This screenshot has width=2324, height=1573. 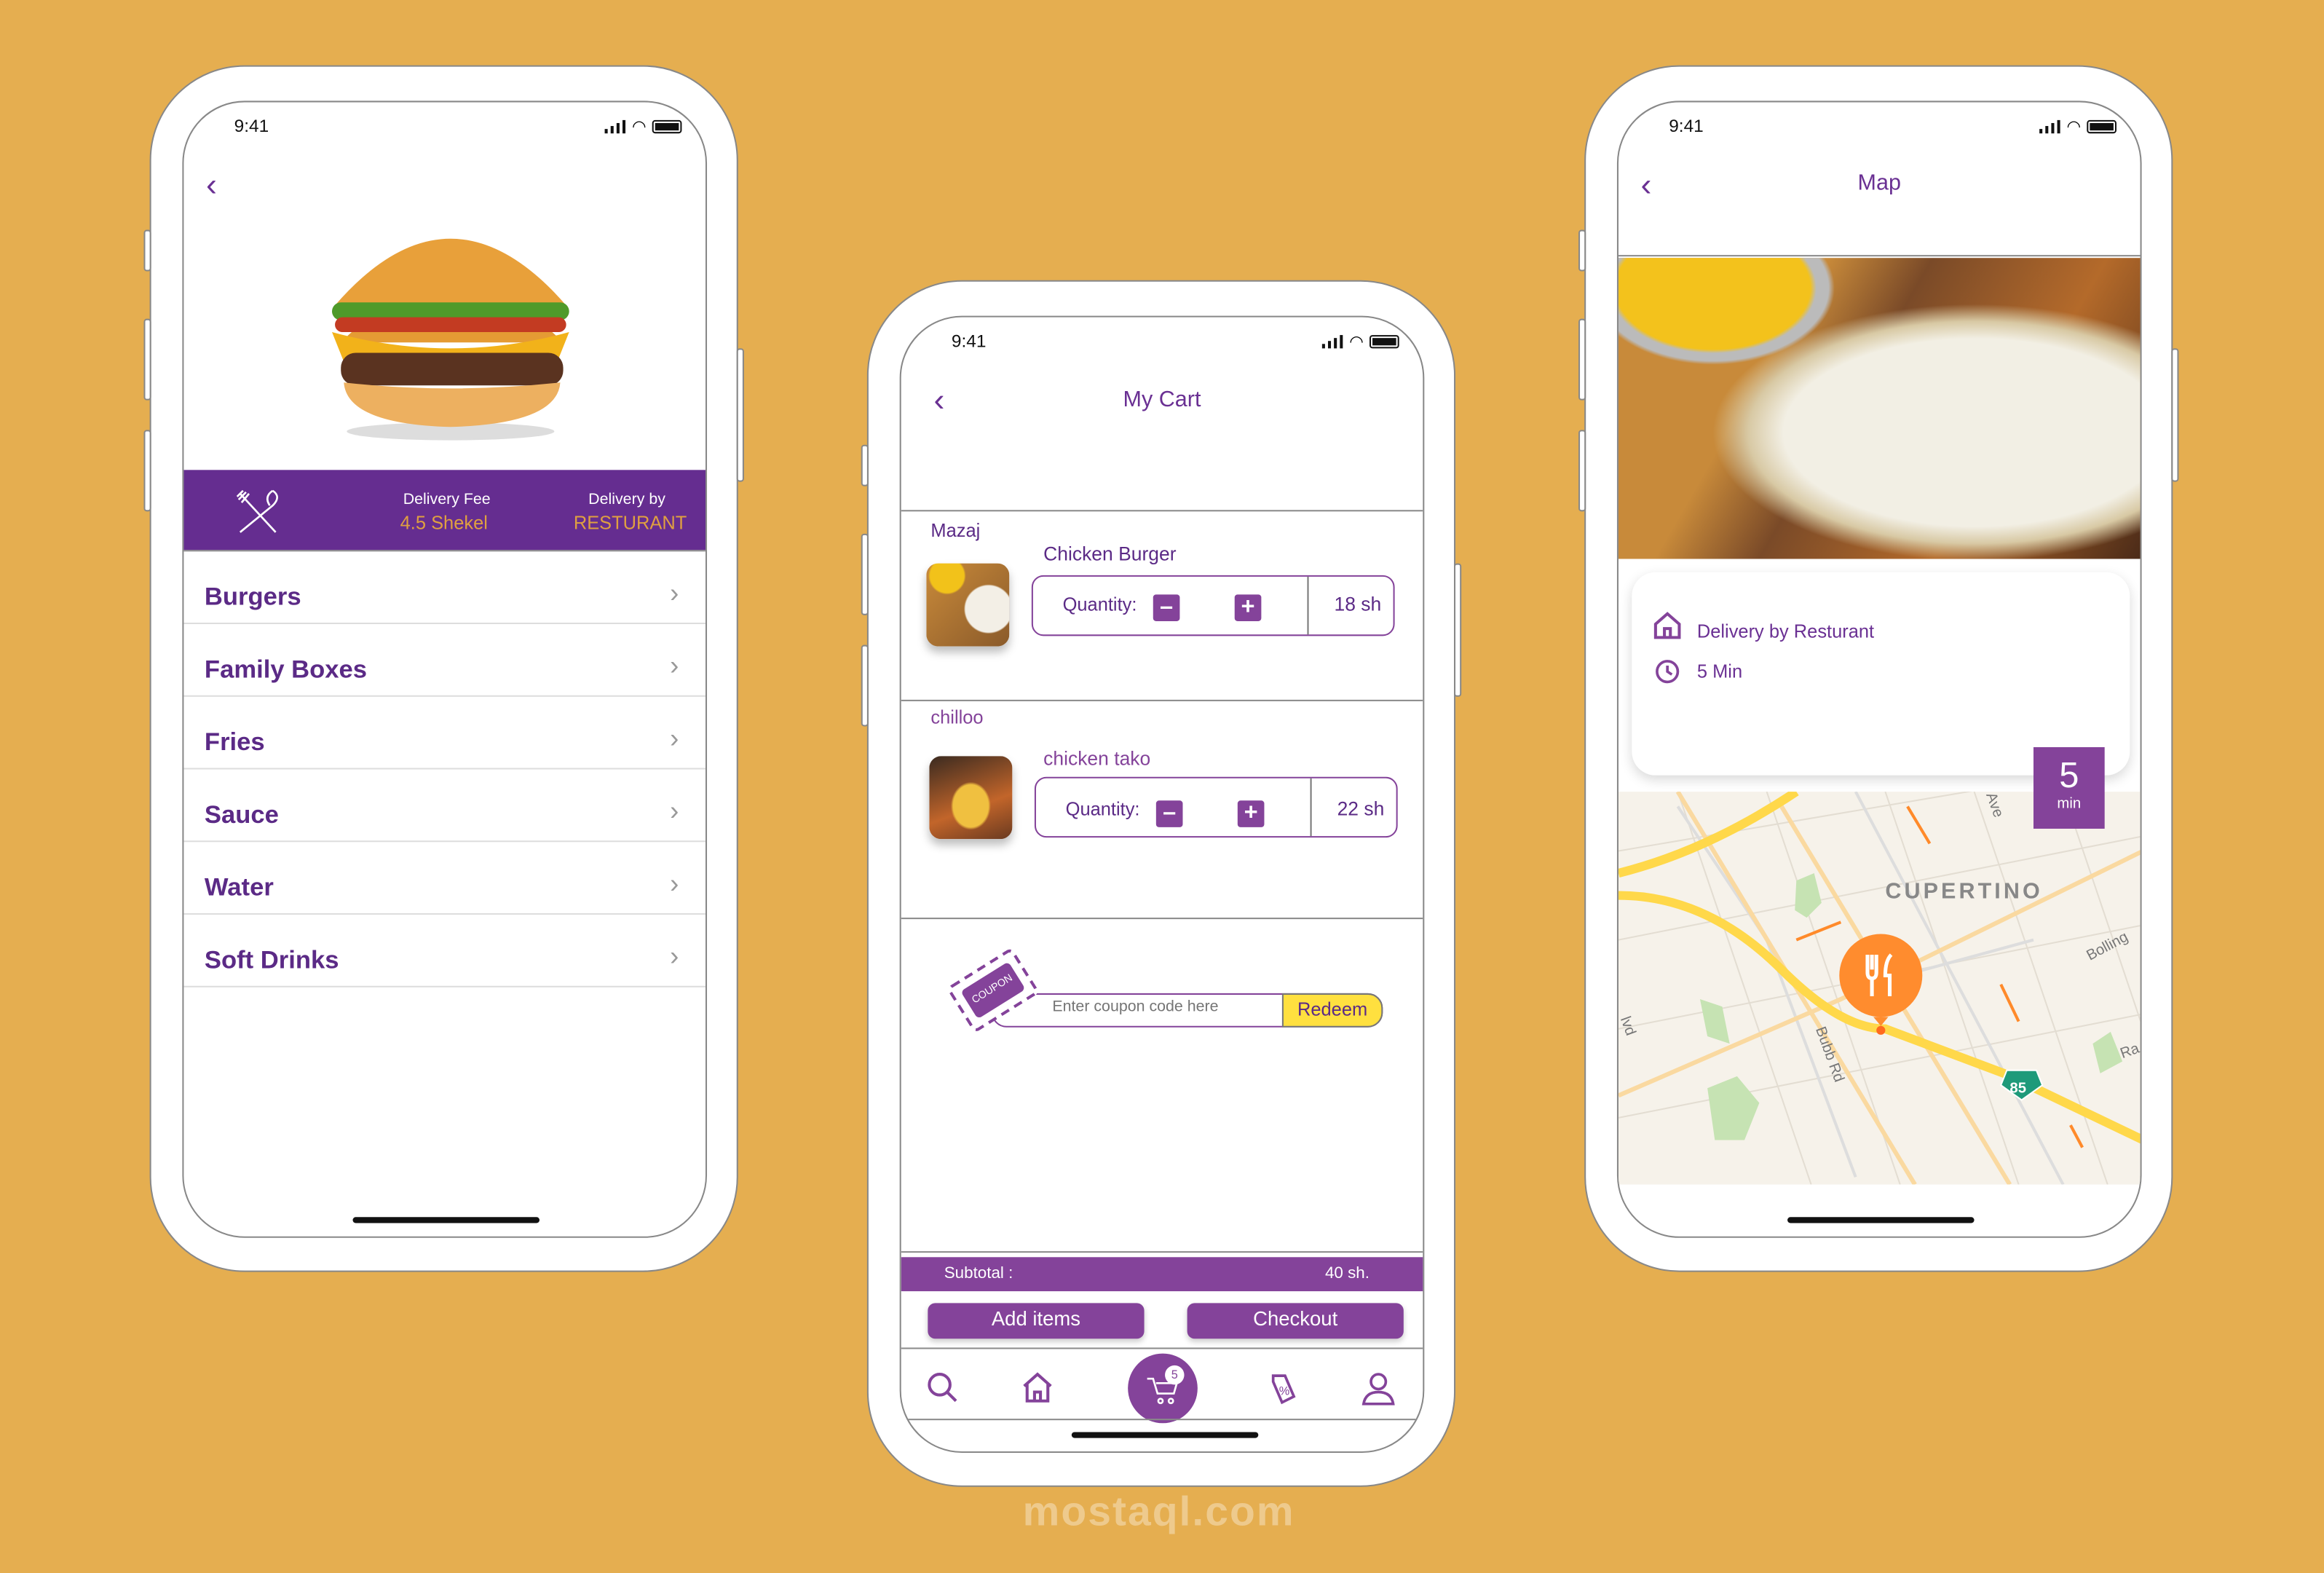 What do you see at coordinates (2018, 1088) in the screenshot?
I see `svg-text: 85` at bounding box center [2018, 1088].